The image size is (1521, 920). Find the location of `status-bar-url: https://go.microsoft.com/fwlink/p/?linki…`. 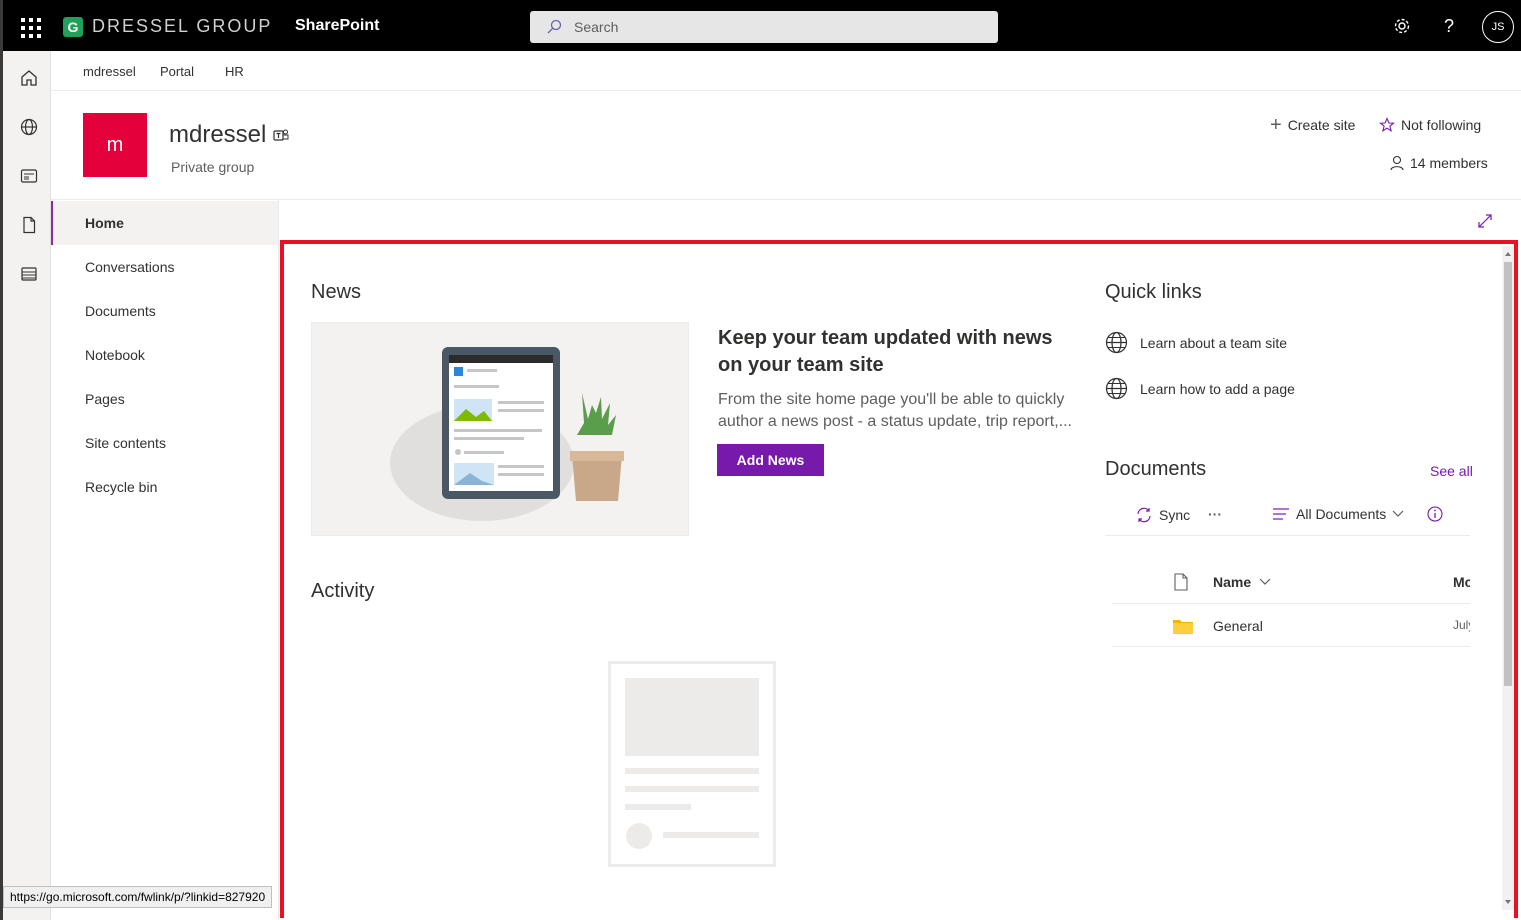

status-bar-url: https://go.microsoft.com/fwlink/p/?linki… is located at coordinates (138, 897).